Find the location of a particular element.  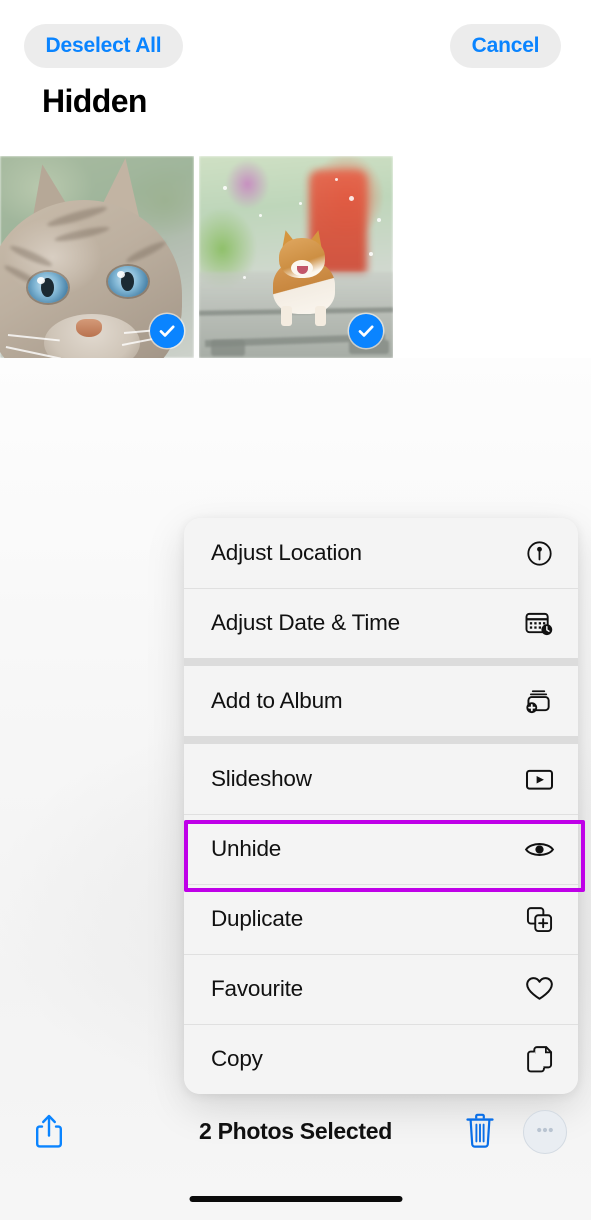

page-title: Hidden is located at coordinates (94, 101).